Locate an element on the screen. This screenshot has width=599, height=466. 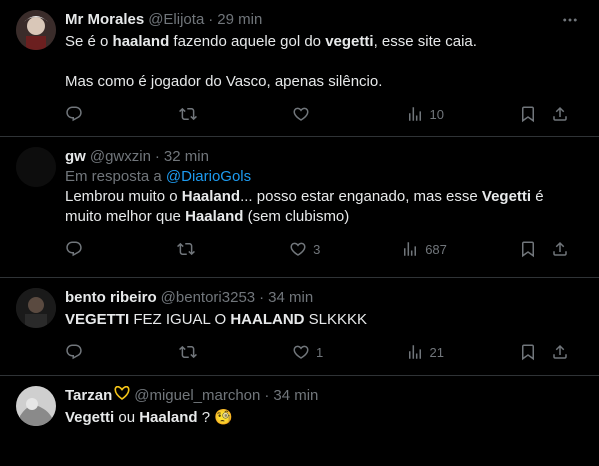
tweet-header: Tarzan @miguel_marchon · 34 min is located at coordinates (322, 395).